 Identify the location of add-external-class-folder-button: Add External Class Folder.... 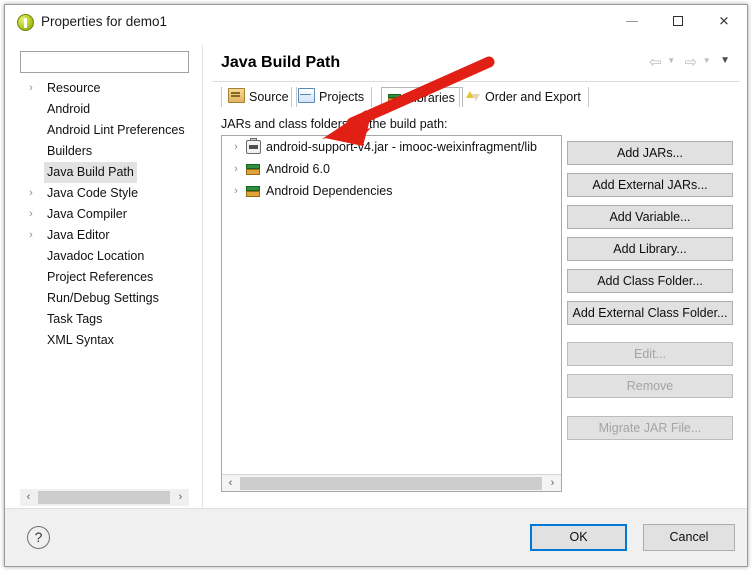
(650, 313).